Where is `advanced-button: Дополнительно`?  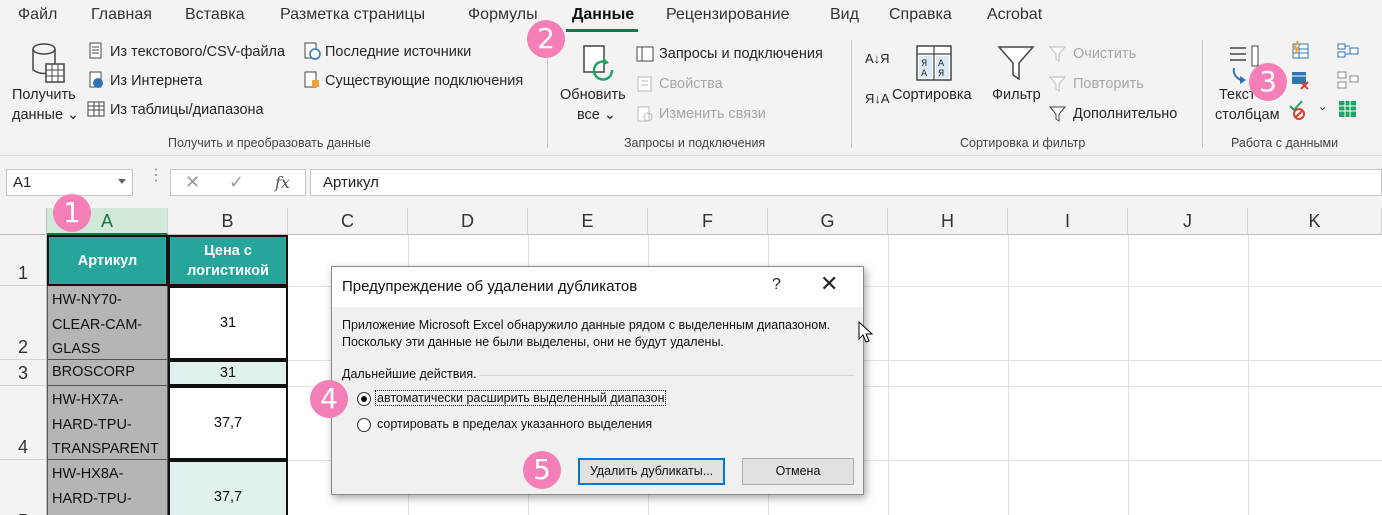
advanced-button: Дополнительно is located at coordinates (1125, 114).